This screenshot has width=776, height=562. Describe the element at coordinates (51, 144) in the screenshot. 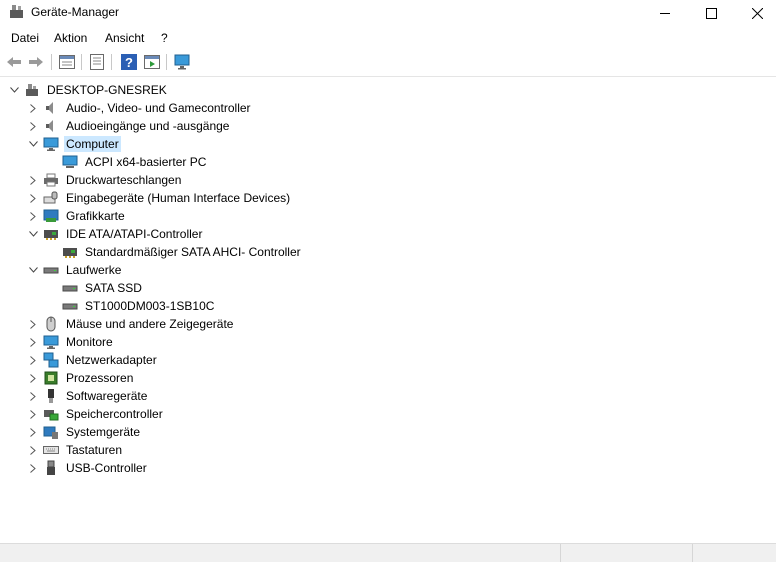

I see `monitor-icon` at that location.